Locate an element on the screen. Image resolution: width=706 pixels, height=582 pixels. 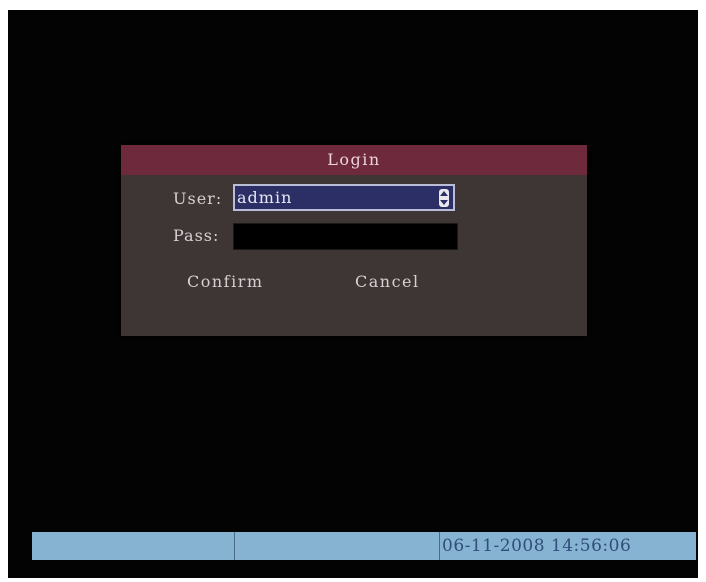
user-label: User: is located at coordinates (198, 198).